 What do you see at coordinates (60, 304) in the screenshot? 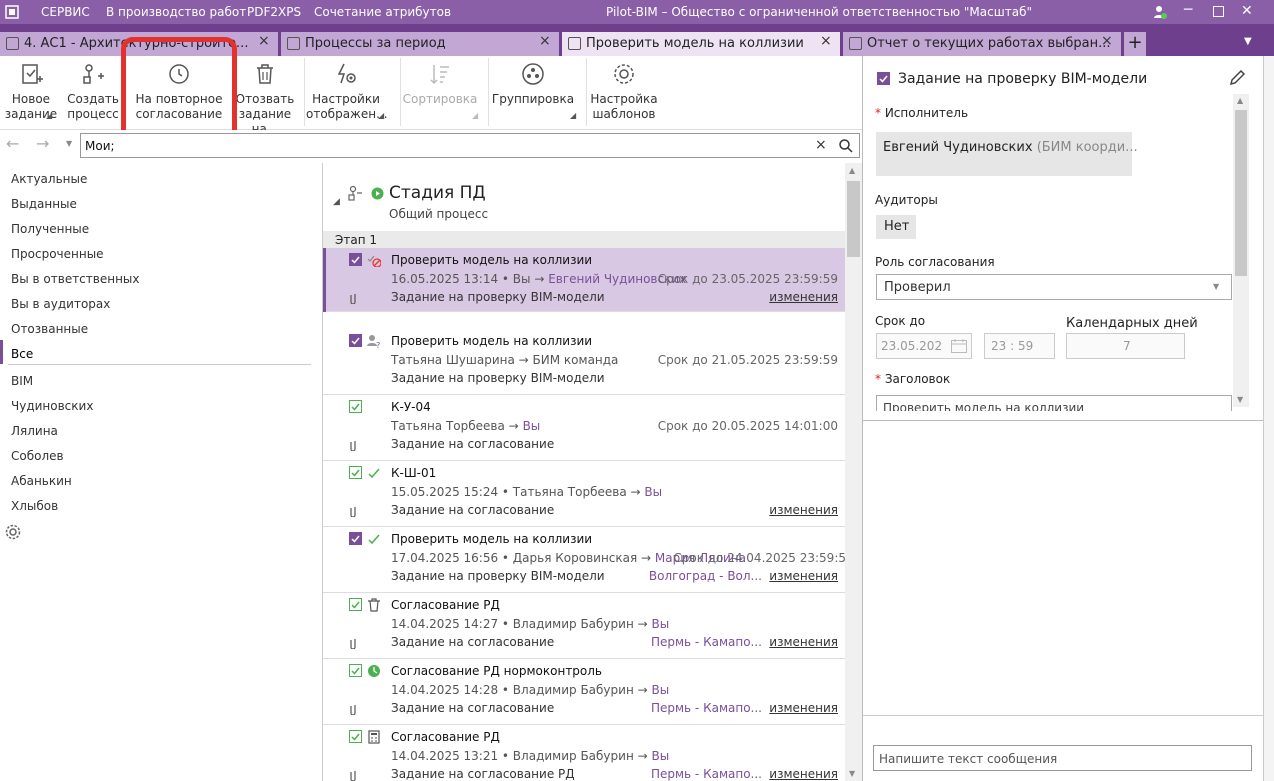
I see `filter-auditors: Вы в аудиторах` at bounding box center [60, 304].